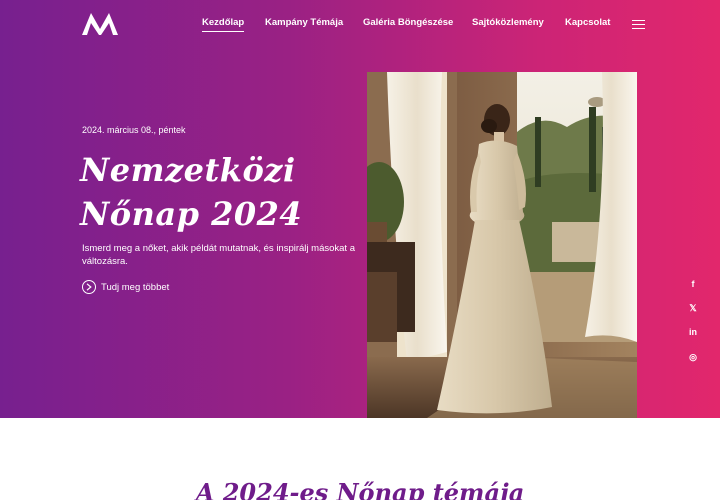  I want to click on hero-title-line2: Nőnap 2024, so click(191, 214).